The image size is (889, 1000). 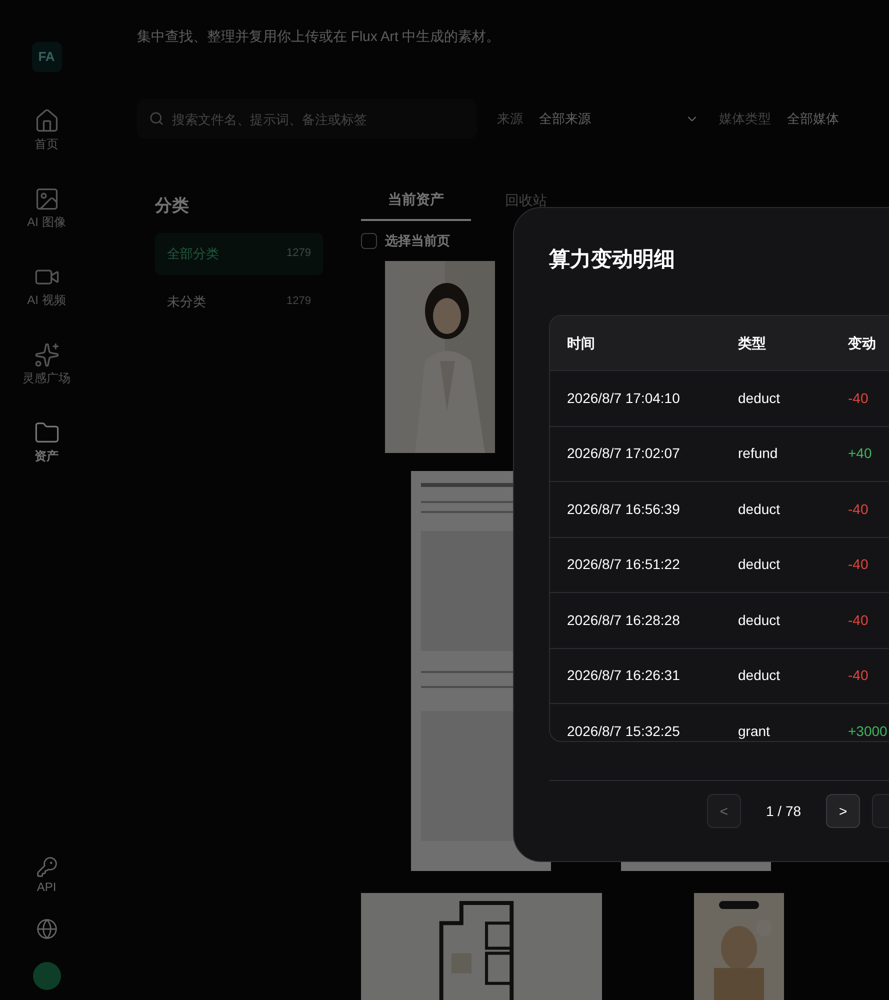 What do you see at coordinates (623, 398) in the screenshot?
I see `table-cell-text: 2026/8/7 17:04:10` at bounding box center [623, 398].